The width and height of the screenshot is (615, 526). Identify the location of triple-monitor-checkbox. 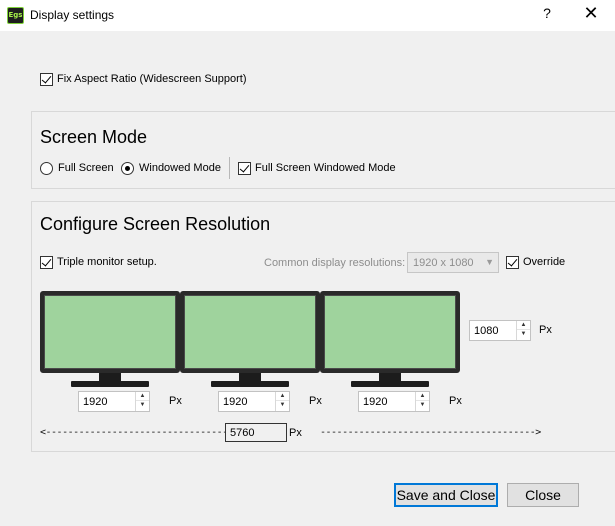
(46, 262).